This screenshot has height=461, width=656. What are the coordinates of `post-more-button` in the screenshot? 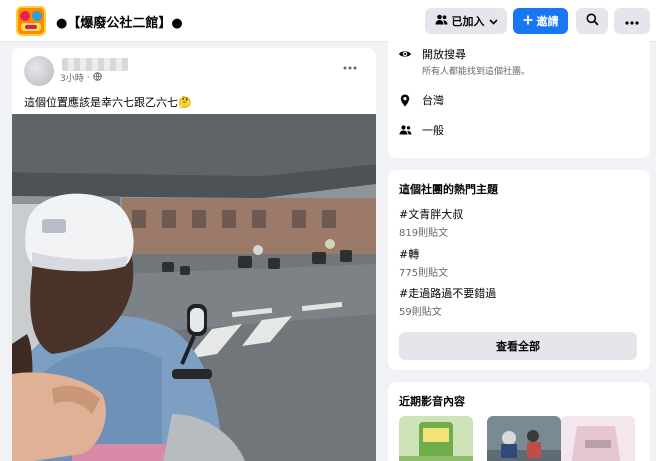 It's located at (350, 68).